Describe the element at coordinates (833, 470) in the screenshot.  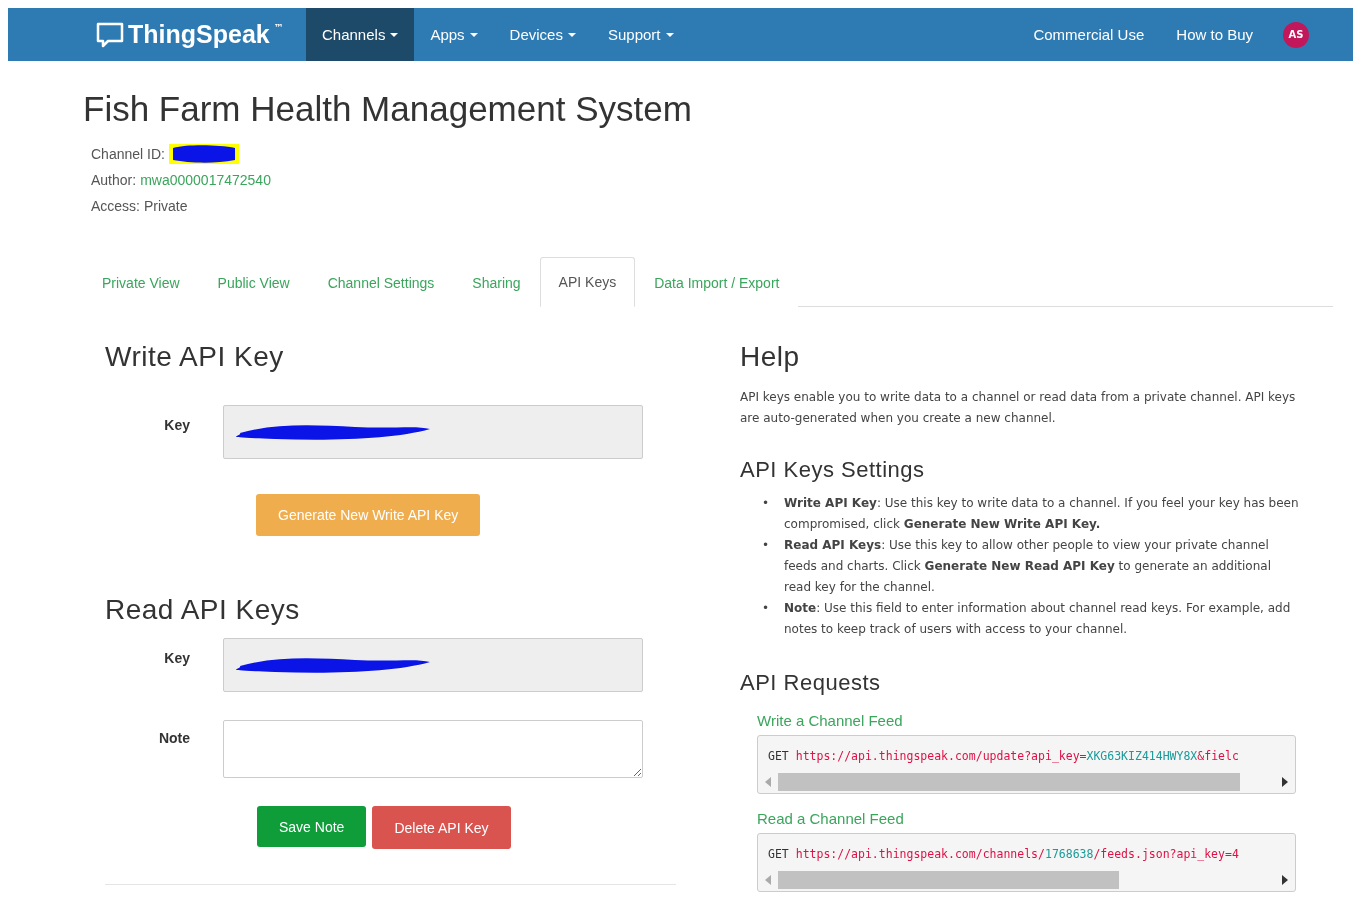
I see `section-heading: API Keys Settings` at that location.